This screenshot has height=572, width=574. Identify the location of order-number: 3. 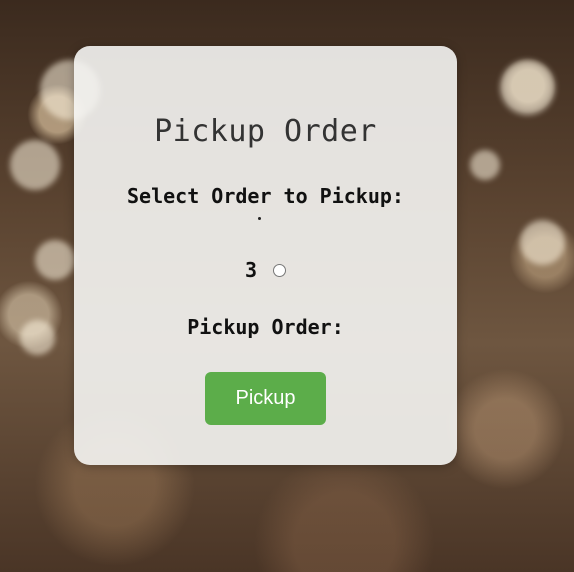
(251, 270).